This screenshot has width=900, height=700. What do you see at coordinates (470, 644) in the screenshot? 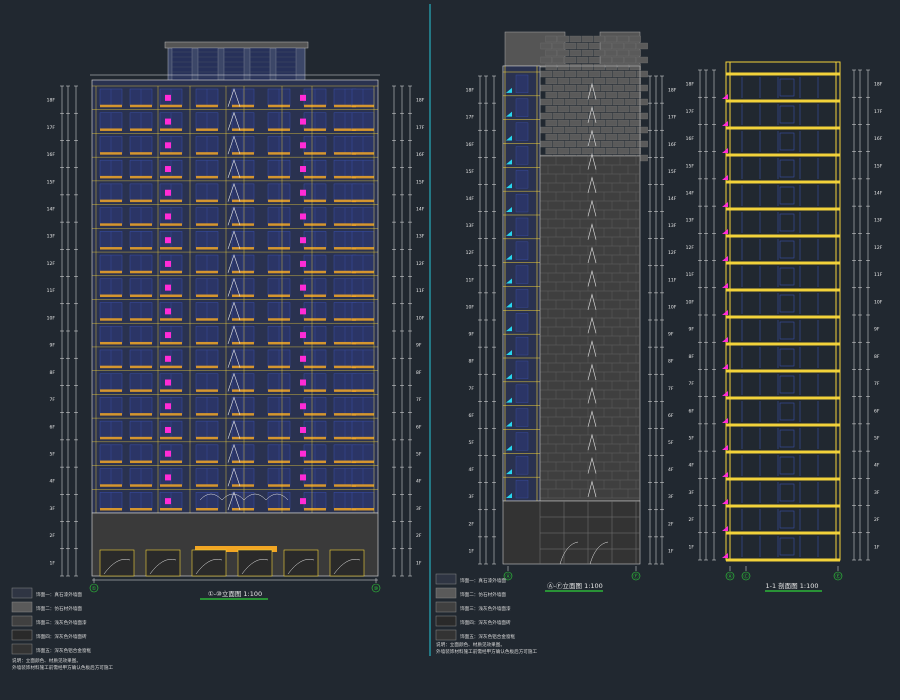
I see `note-right-1: 说明：立面颜色、材质见效果图。` at bounding box center [470, 644].